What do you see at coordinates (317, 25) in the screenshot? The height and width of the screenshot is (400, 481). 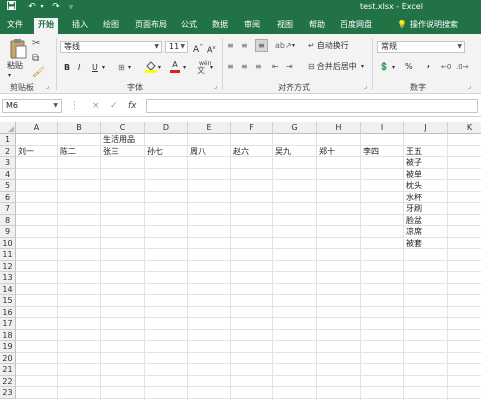 I see `tab-help: 帮助` at bounding box center [317, 25].